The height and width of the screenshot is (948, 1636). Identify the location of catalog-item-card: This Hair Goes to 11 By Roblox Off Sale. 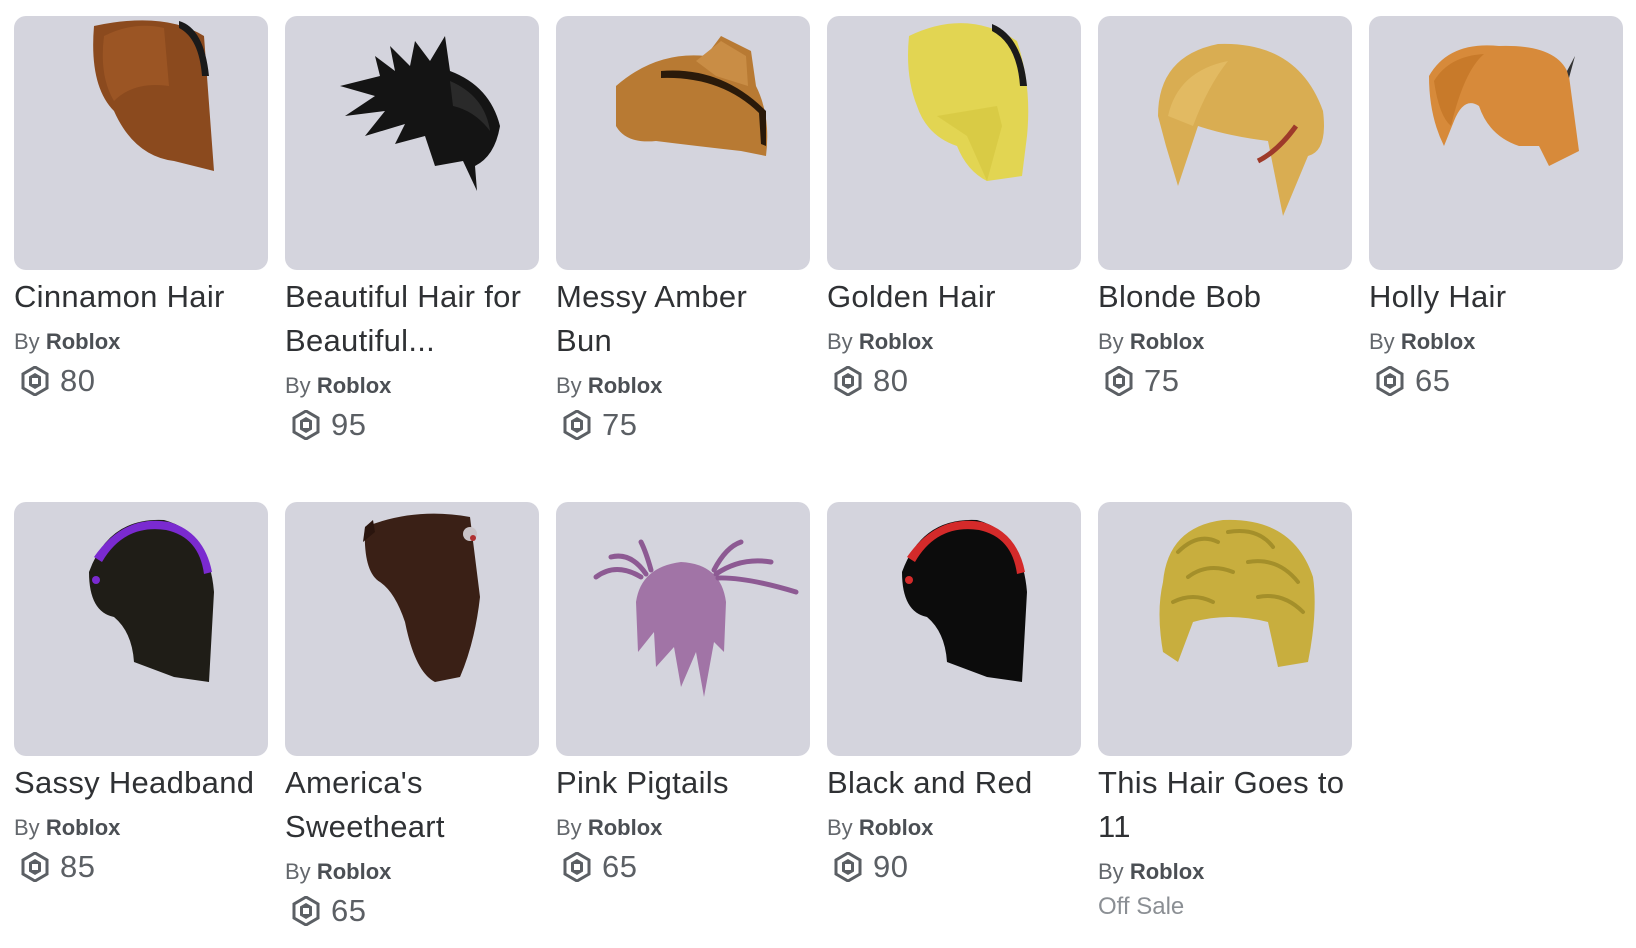
(1225, 722).